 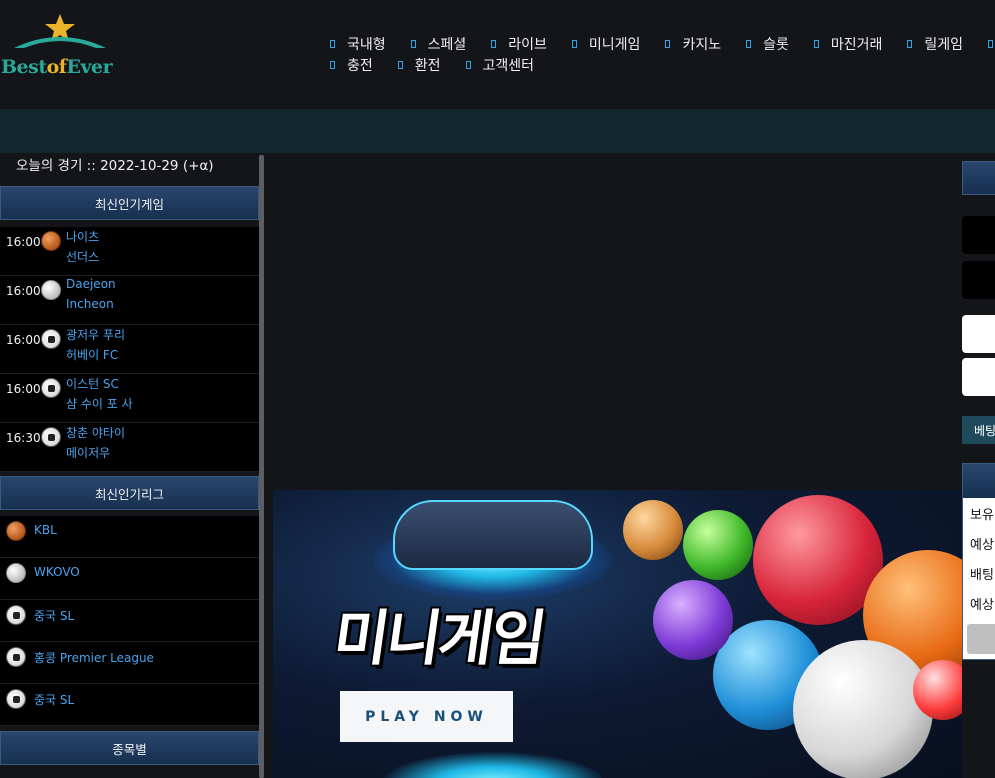 I want to click on nav-live: 라이브, so click(x=516, y=43).